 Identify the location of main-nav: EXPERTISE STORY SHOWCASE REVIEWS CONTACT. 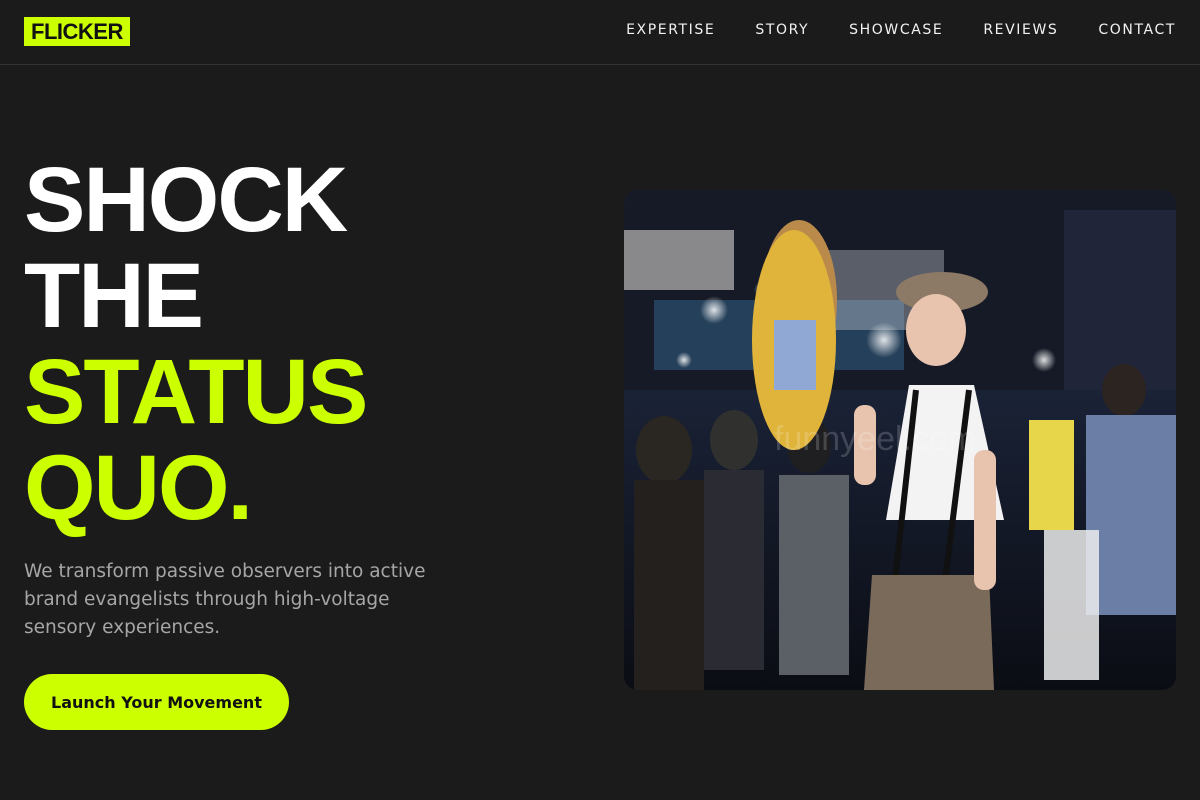
(901, 30).